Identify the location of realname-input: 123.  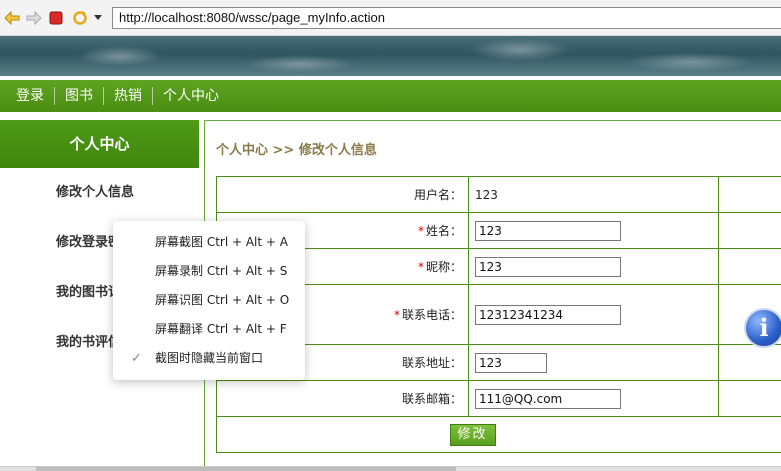
(548, 230).